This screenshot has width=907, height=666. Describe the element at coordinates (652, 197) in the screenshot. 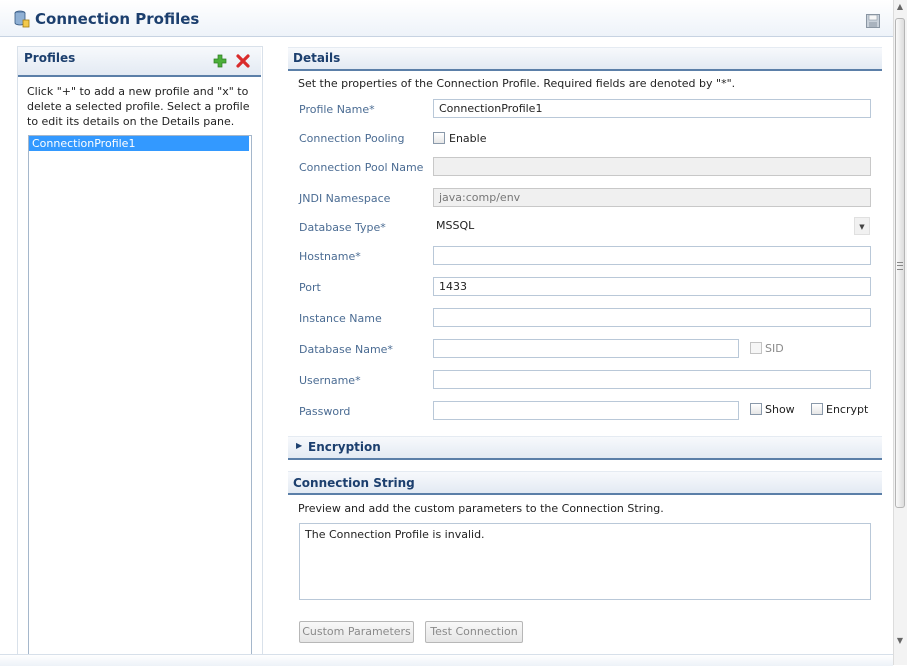

I see `jndi-namespace-input: java:comp/env` at that location.